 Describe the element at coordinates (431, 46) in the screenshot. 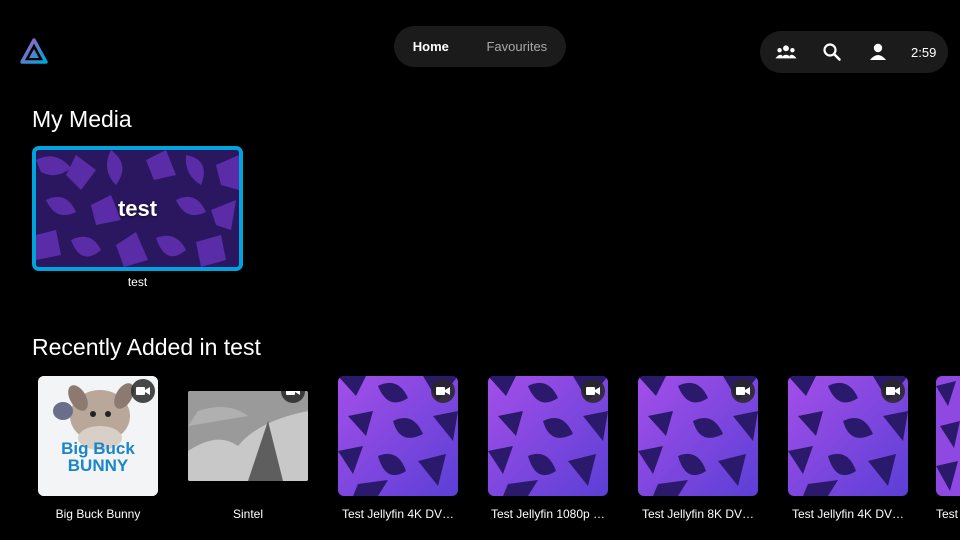

I see `tab-home: Home` at that location.